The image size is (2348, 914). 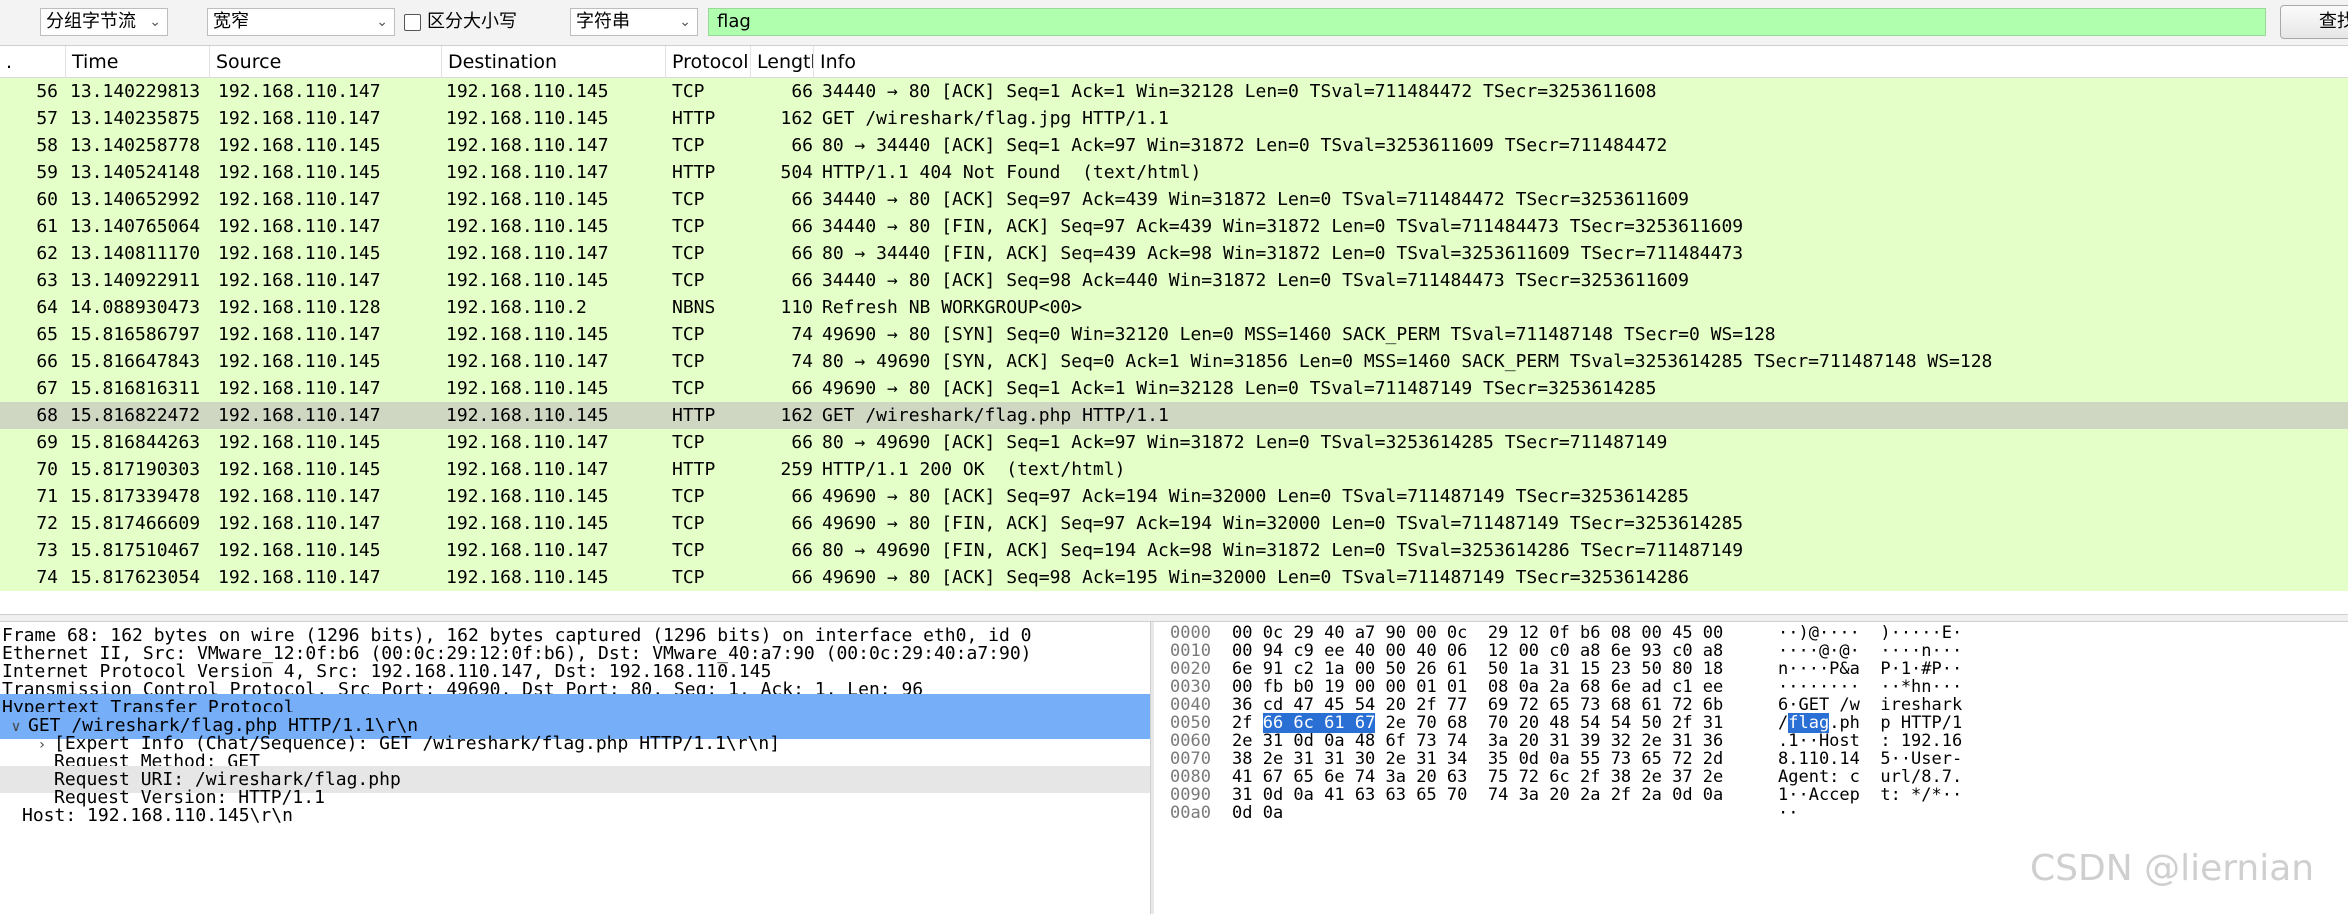 I want to click on hex-row: 00a0 0d 0a ··, so click(x=1751, y=813).